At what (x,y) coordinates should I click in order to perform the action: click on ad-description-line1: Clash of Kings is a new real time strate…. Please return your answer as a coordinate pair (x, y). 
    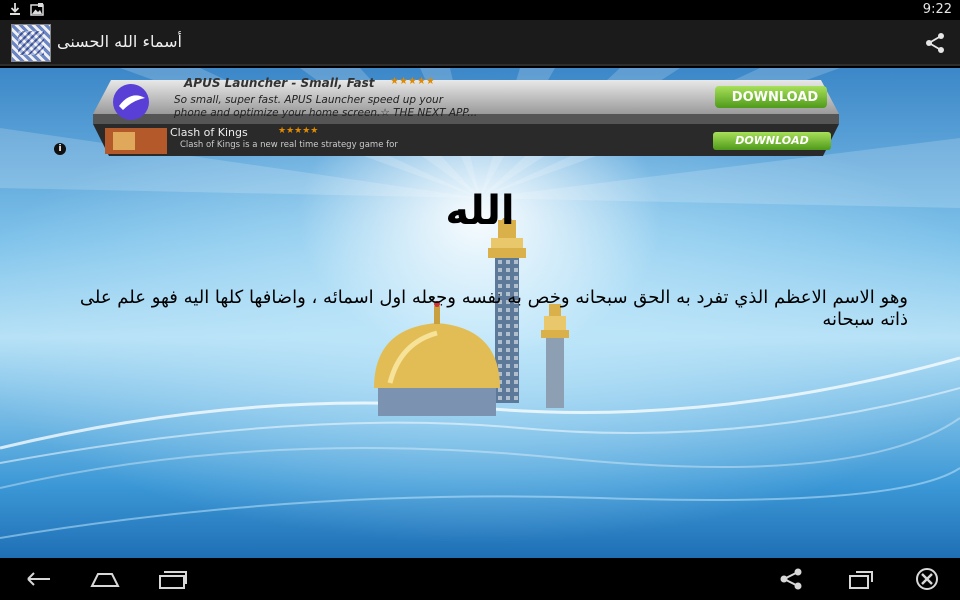
    Looking at the image, I should click on (289, 145).